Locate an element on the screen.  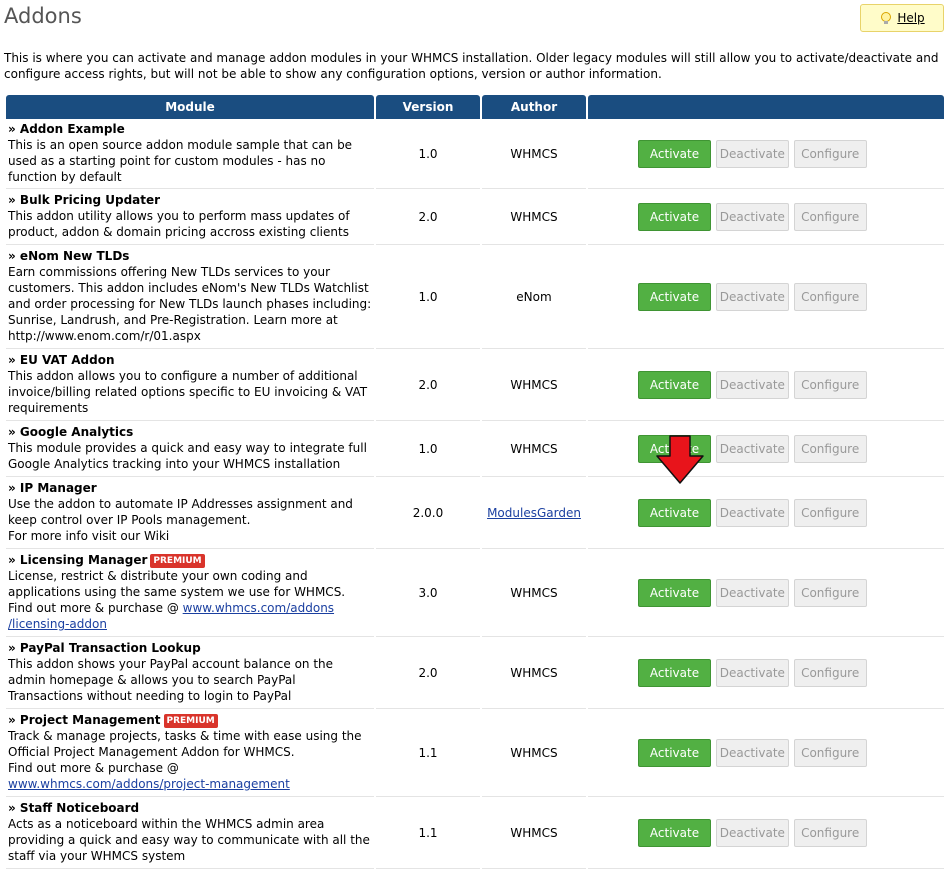
author-cell: eNom is located at coordinates (534, 297).